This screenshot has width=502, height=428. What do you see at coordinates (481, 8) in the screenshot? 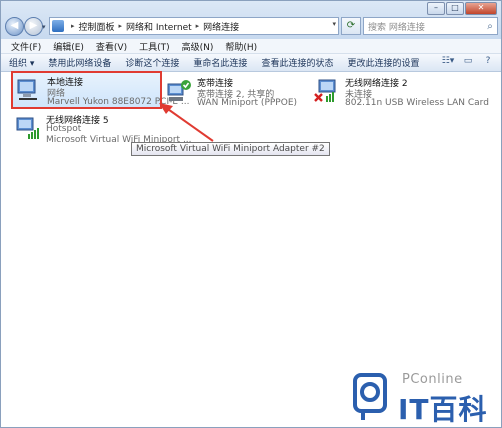
I see `close-button: ✕` at bounding box center [481, 8].